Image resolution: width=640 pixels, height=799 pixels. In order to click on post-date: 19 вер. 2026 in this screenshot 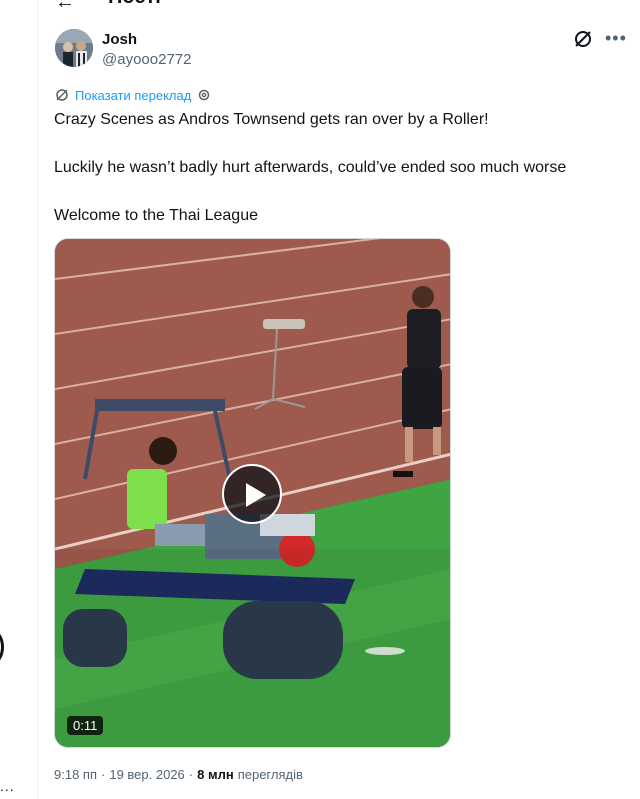, I will do `click(146, 774)`.